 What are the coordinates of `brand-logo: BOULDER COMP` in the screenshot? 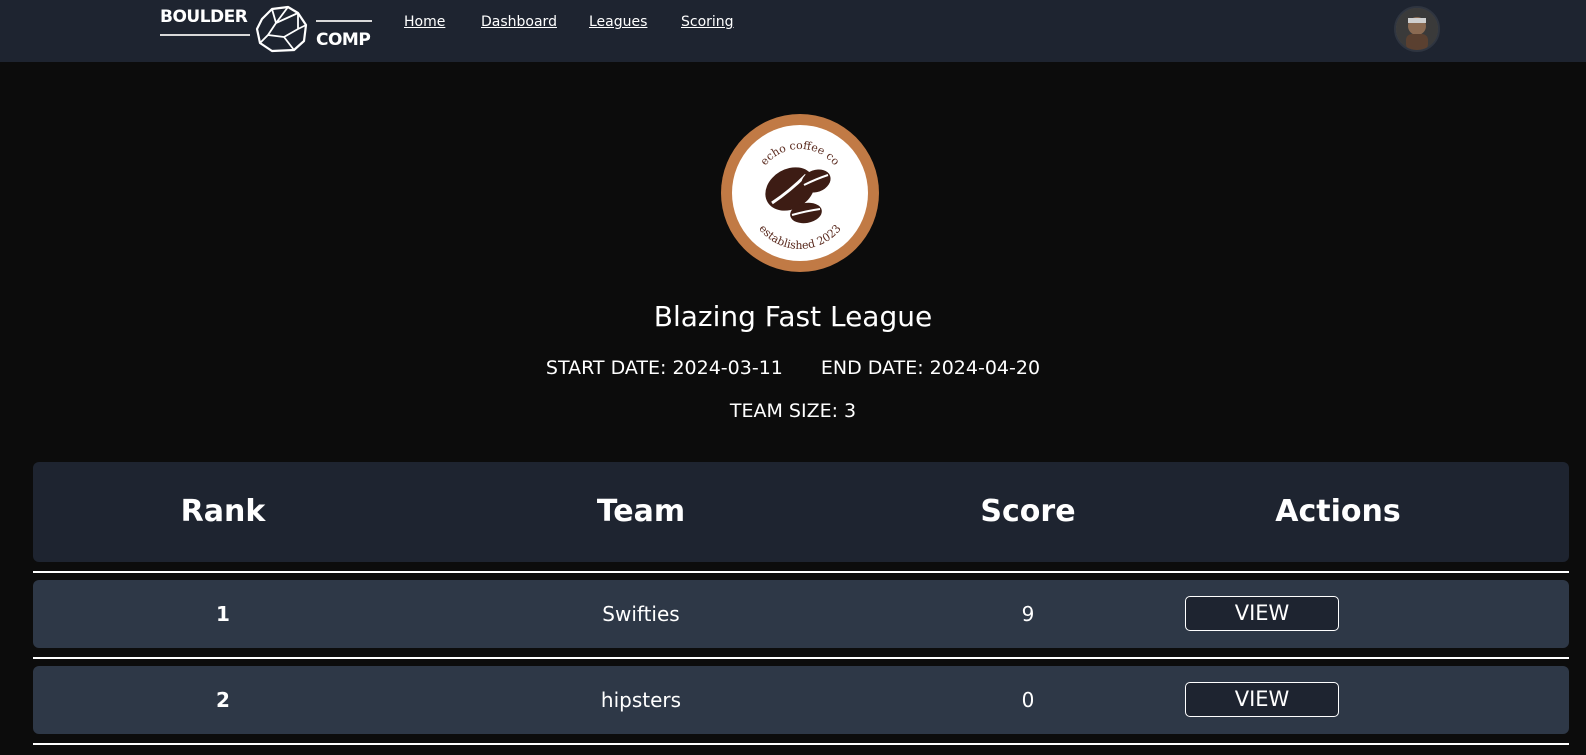 It's located at (266, 29).